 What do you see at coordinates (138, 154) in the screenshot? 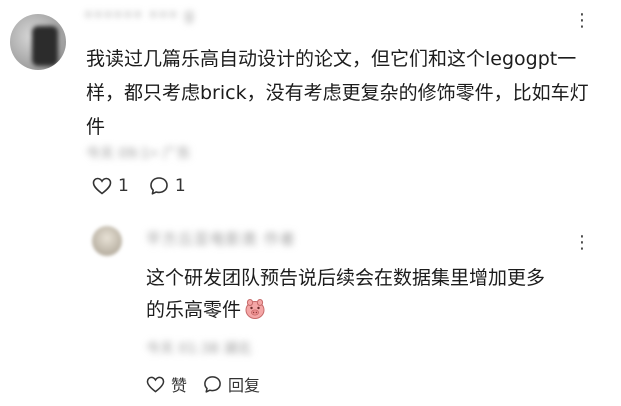
I see `comment-meta: 今天 09:1• 广东` at bounding box center [138, 154].